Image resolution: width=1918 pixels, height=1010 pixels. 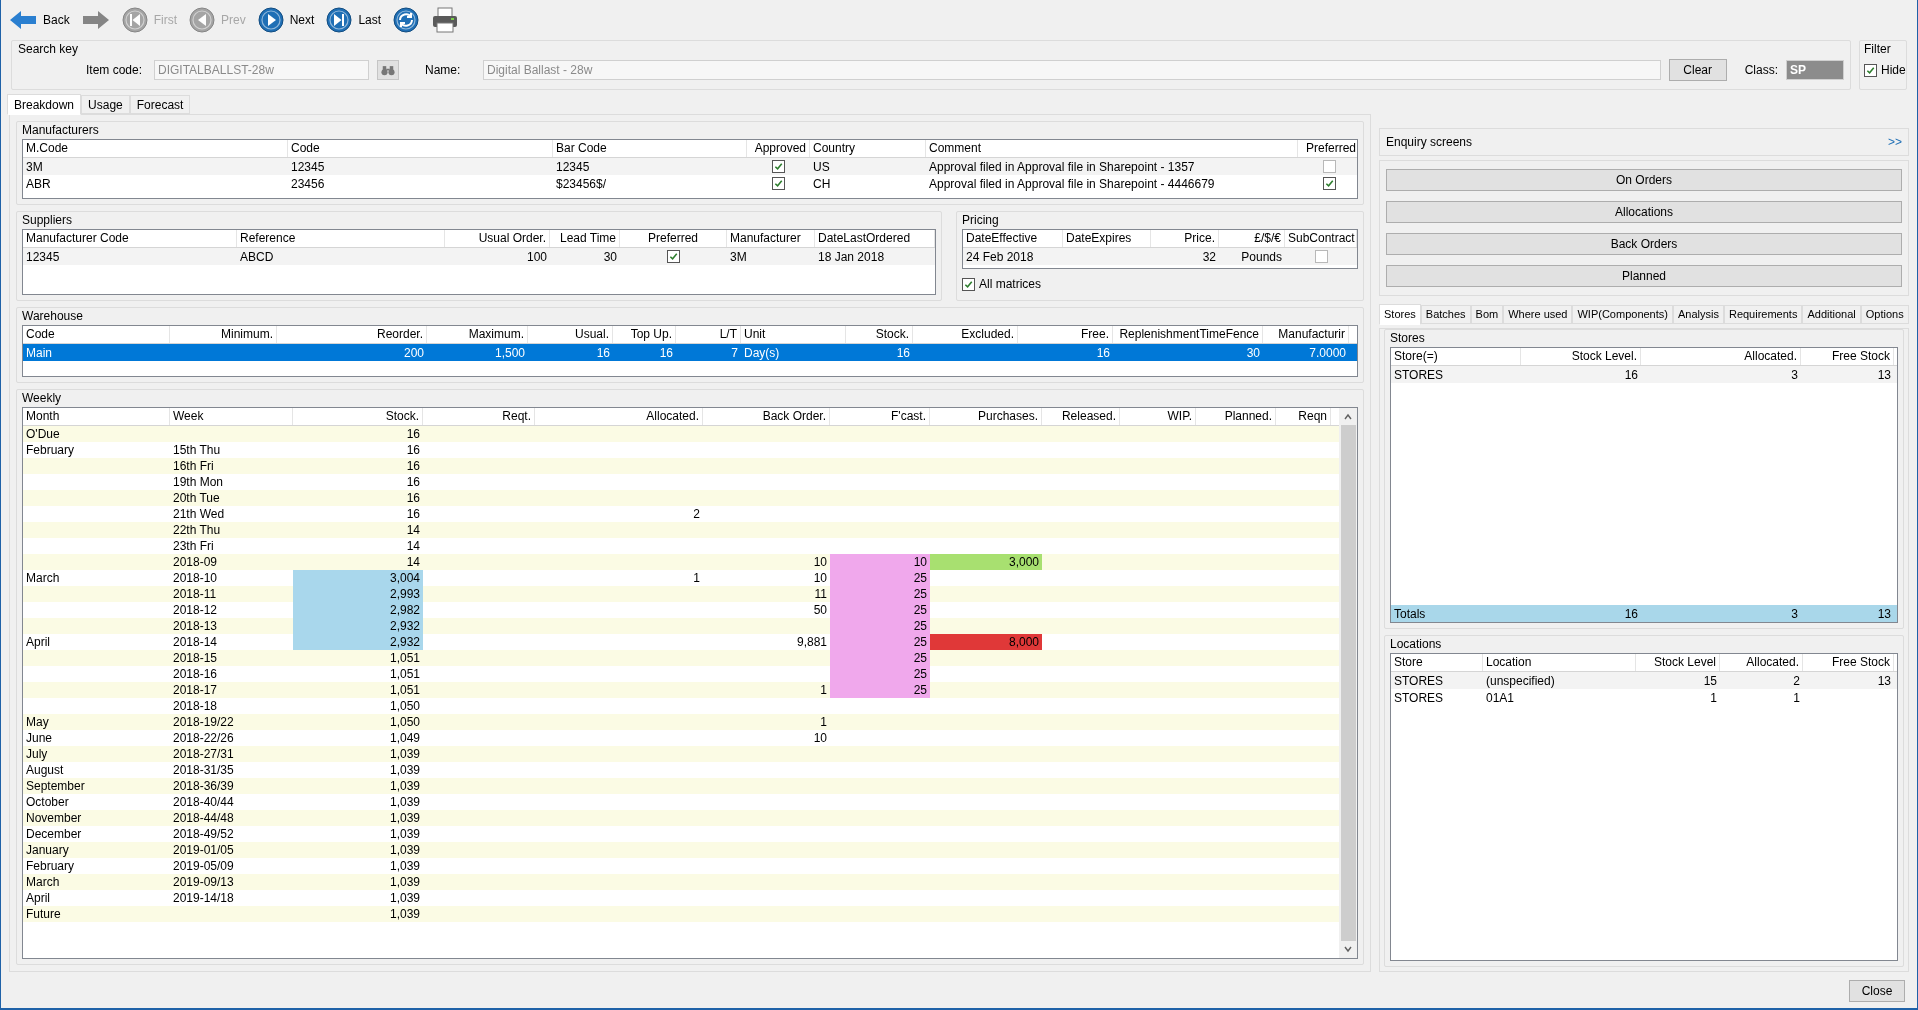 I want to click on table-row: 2018-13 2,932 25, so click(x=681, y=626).